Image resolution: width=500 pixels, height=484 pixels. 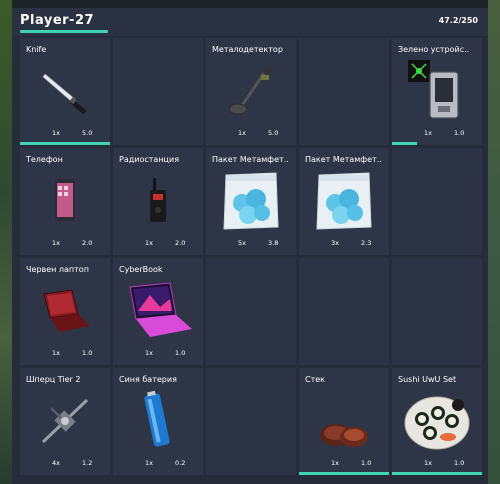 I want to click on item-weight: 0.2, so click(x=180, y=463).